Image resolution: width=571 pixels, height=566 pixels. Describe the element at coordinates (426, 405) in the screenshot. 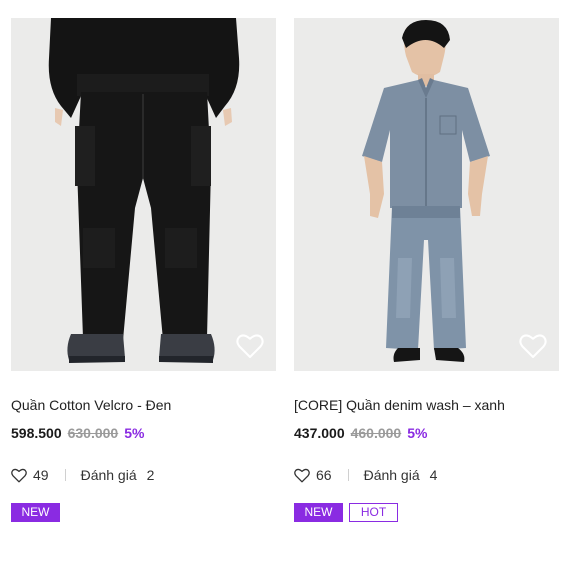

I see `product-title: [CORE] Quần denim wash – xanh` at that location.